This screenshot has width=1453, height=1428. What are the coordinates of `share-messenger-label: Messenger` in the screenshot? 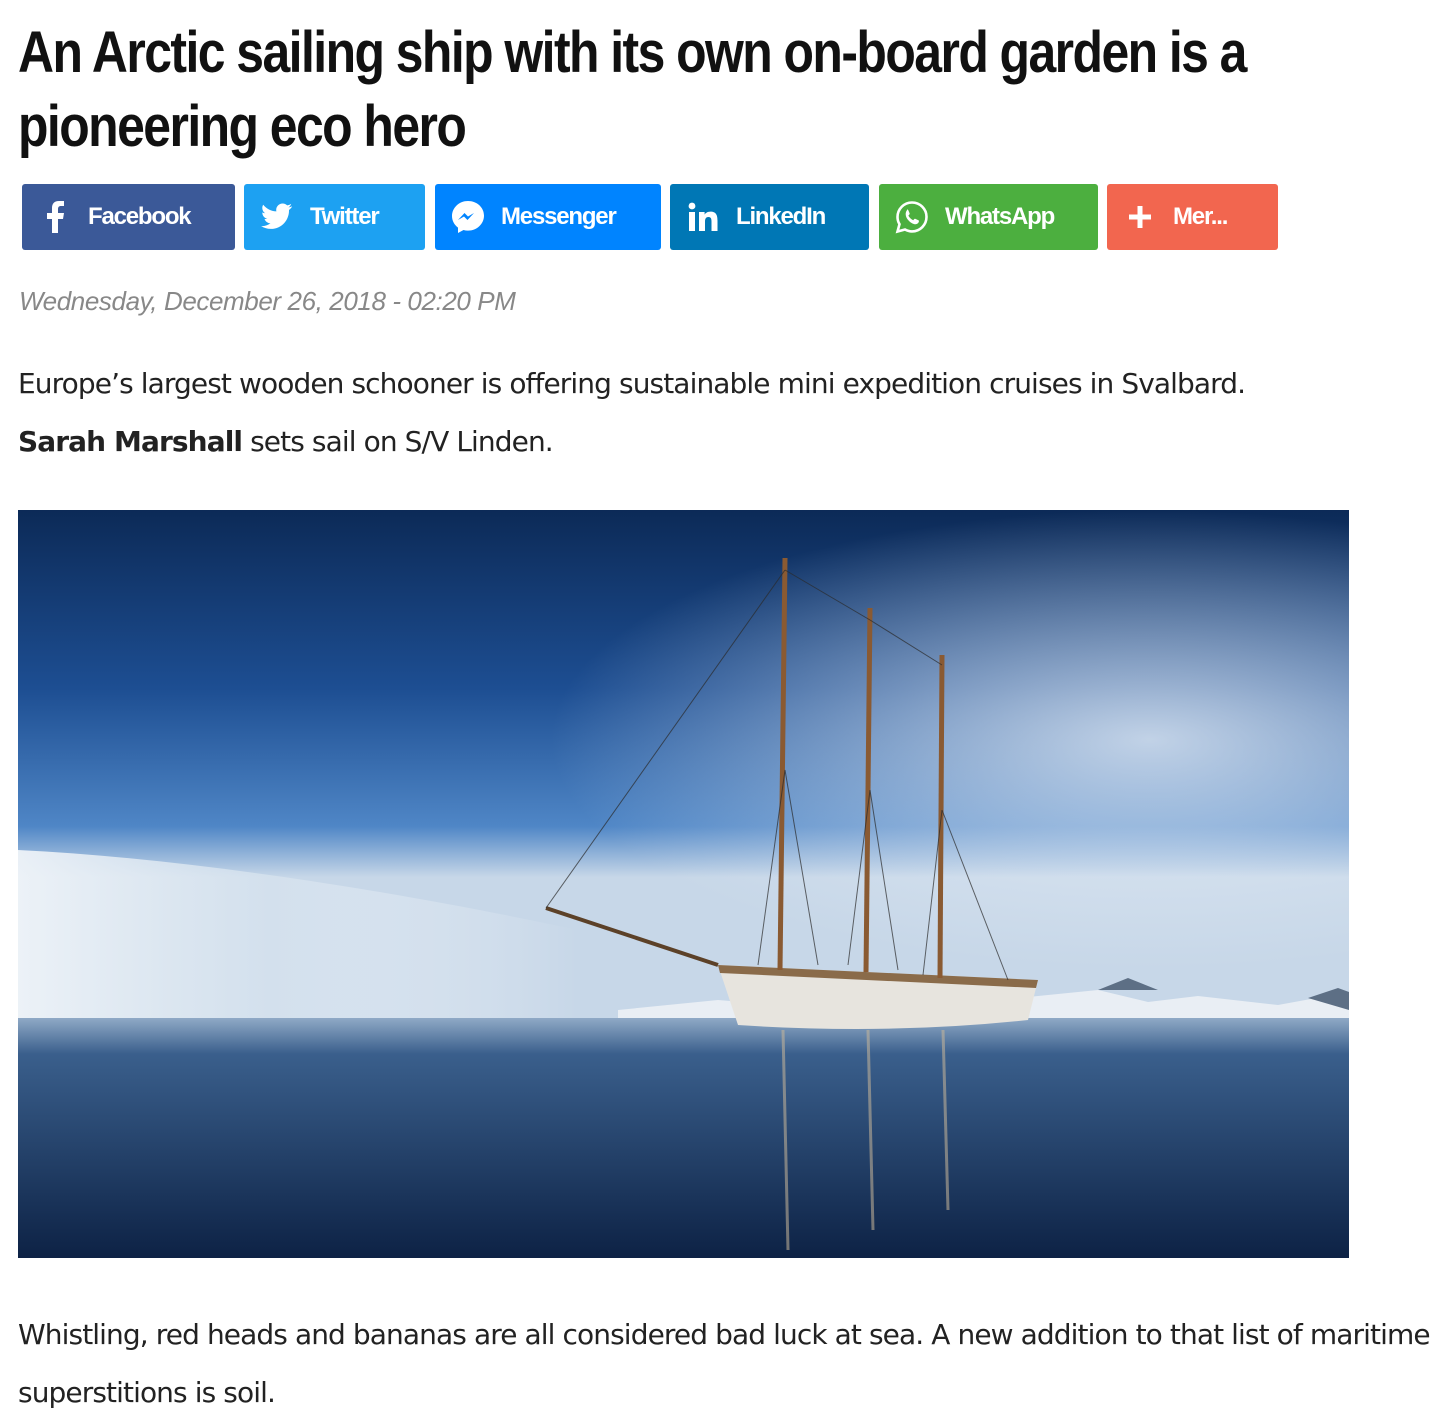 It's located at (559, 216).